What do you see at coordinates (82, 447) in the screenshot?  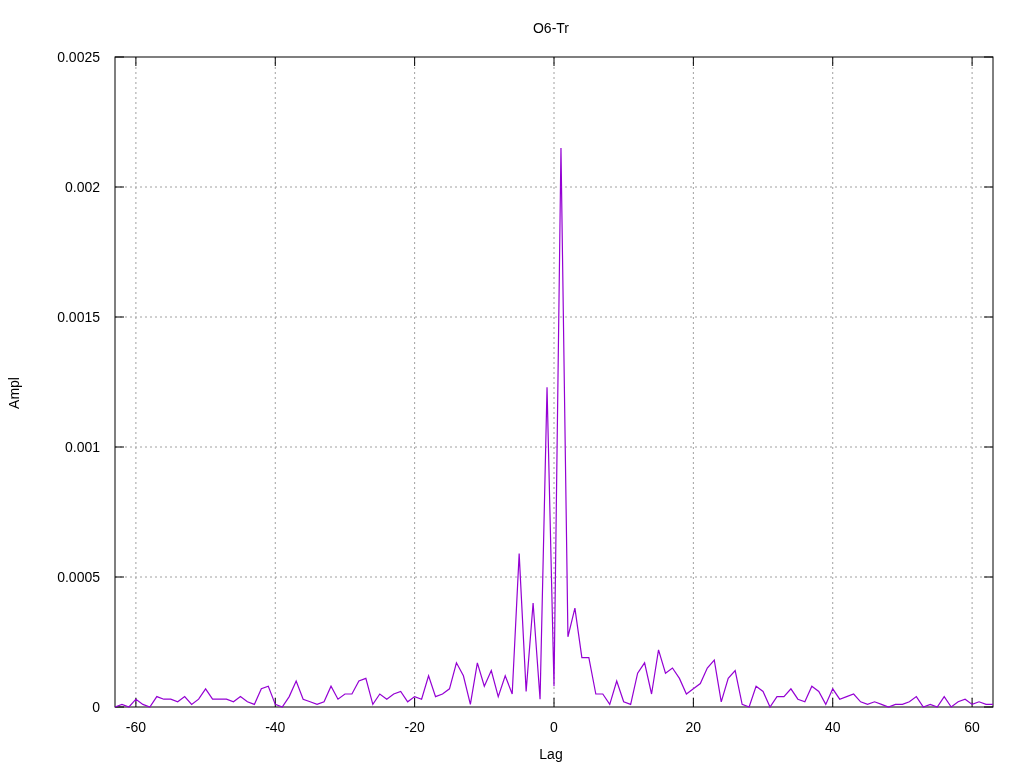 I see `y-tick-label: 0.001` at bounding box center [82, 447].